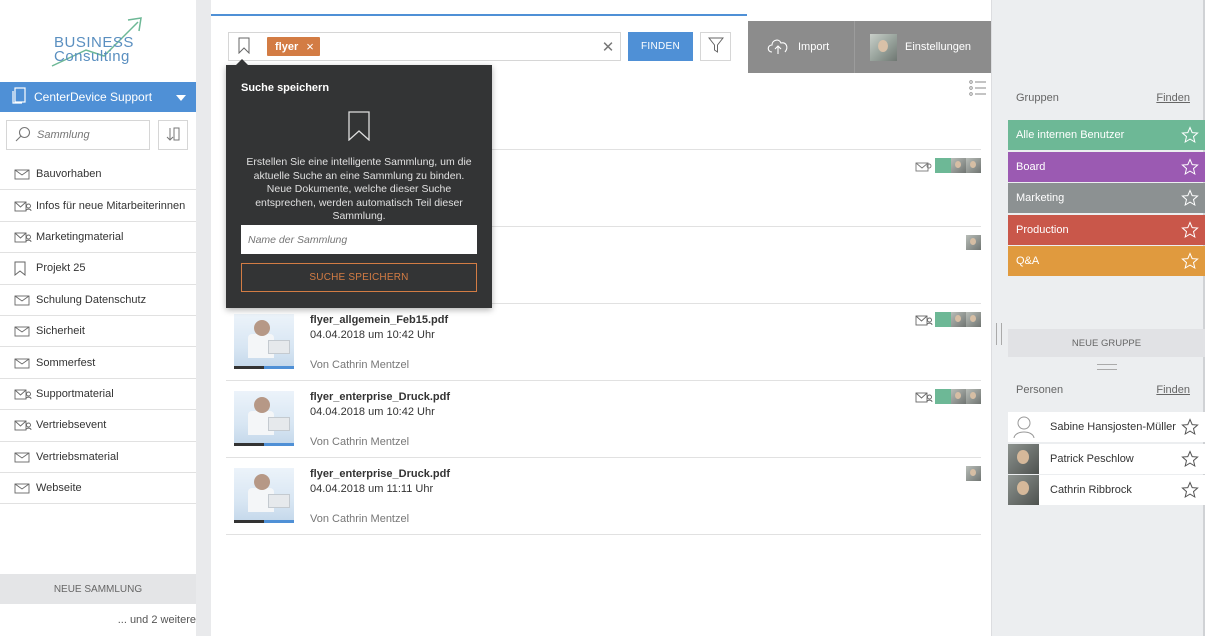  I want to click on group-item: Board, so click(1106, 166).